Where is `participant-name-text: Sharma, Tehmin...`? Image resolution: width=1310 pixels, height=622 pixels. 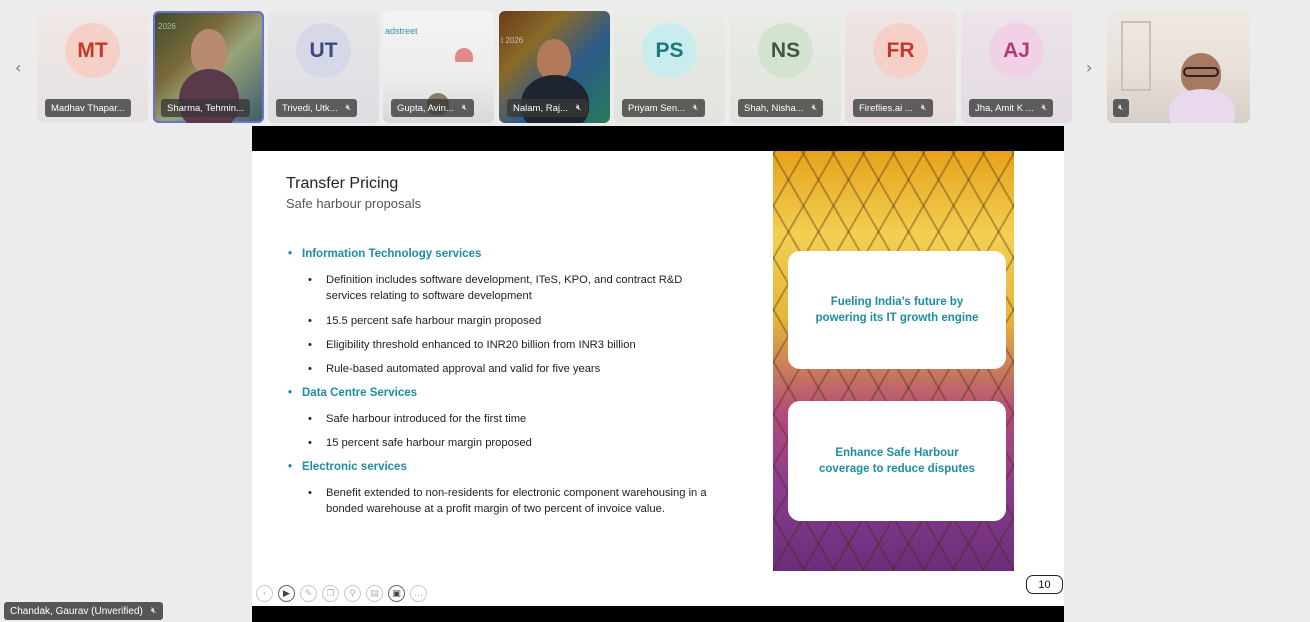 participant-name-text: Sharma, Tehmin... is located at coordinates (205, 108).